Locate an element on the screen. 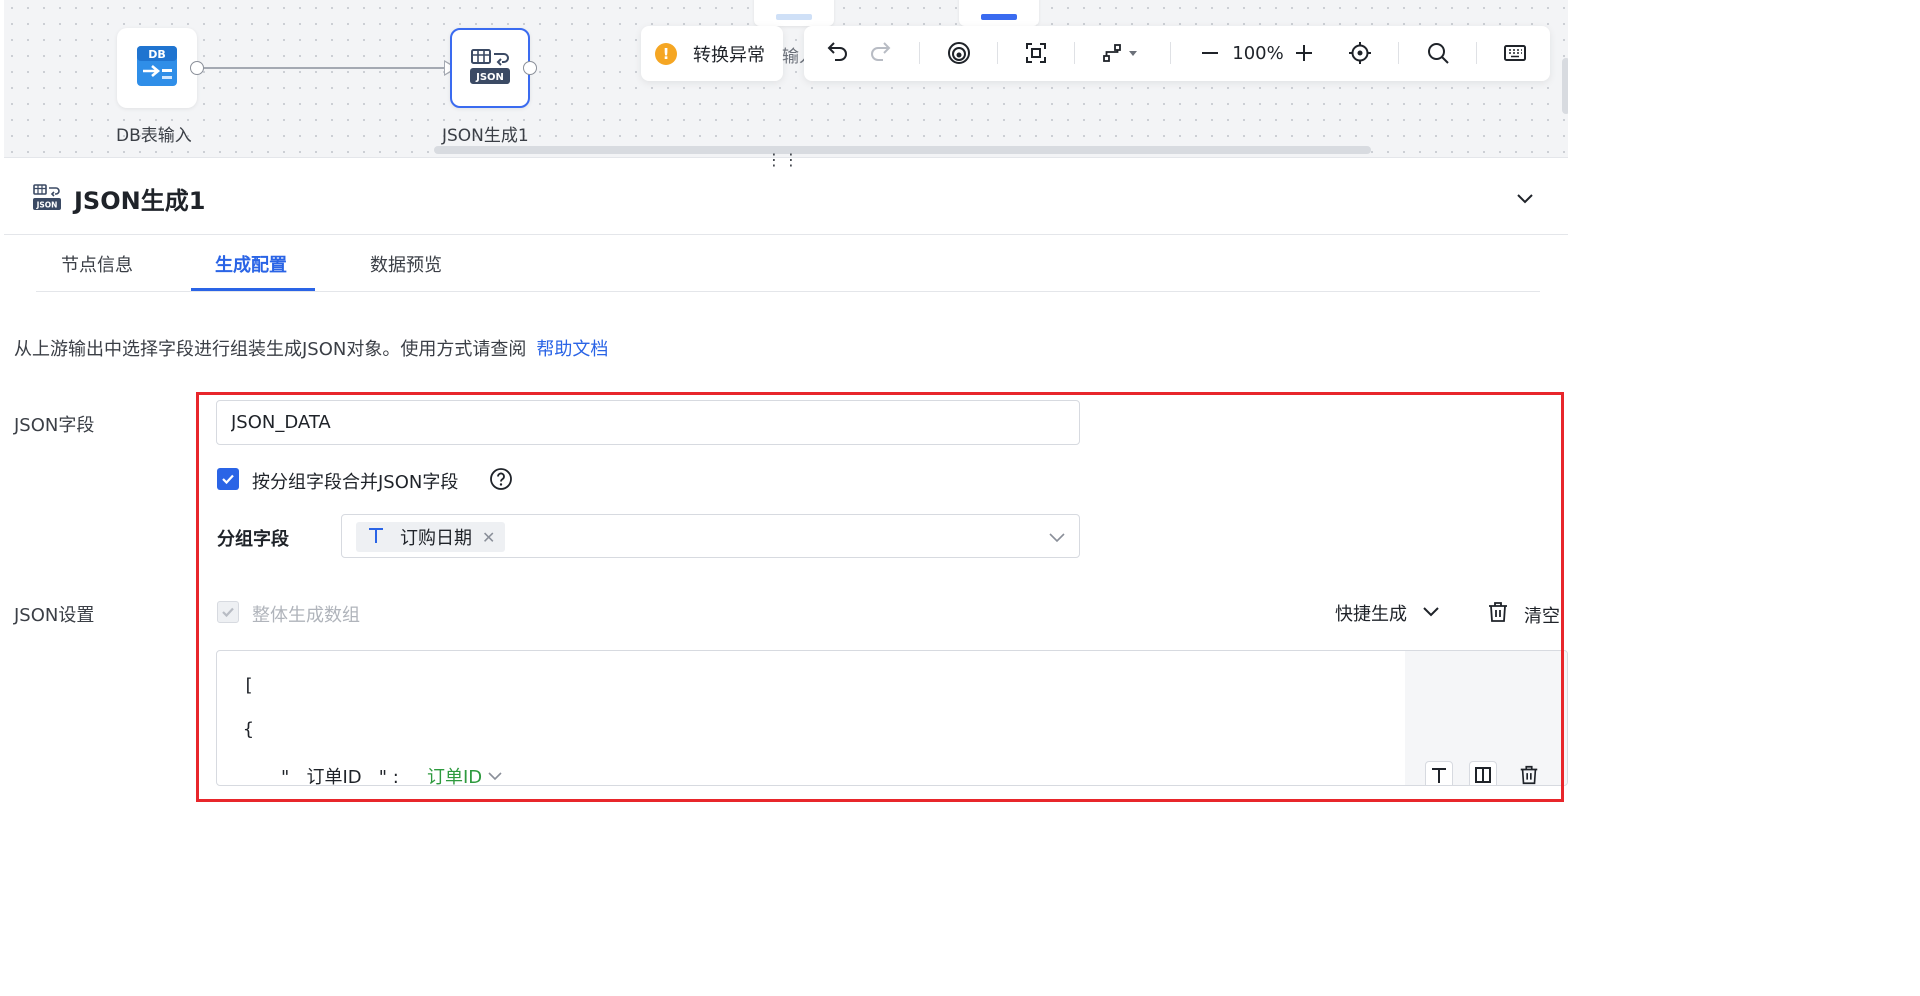  code-line: [ is located at coordinates (248, 685).